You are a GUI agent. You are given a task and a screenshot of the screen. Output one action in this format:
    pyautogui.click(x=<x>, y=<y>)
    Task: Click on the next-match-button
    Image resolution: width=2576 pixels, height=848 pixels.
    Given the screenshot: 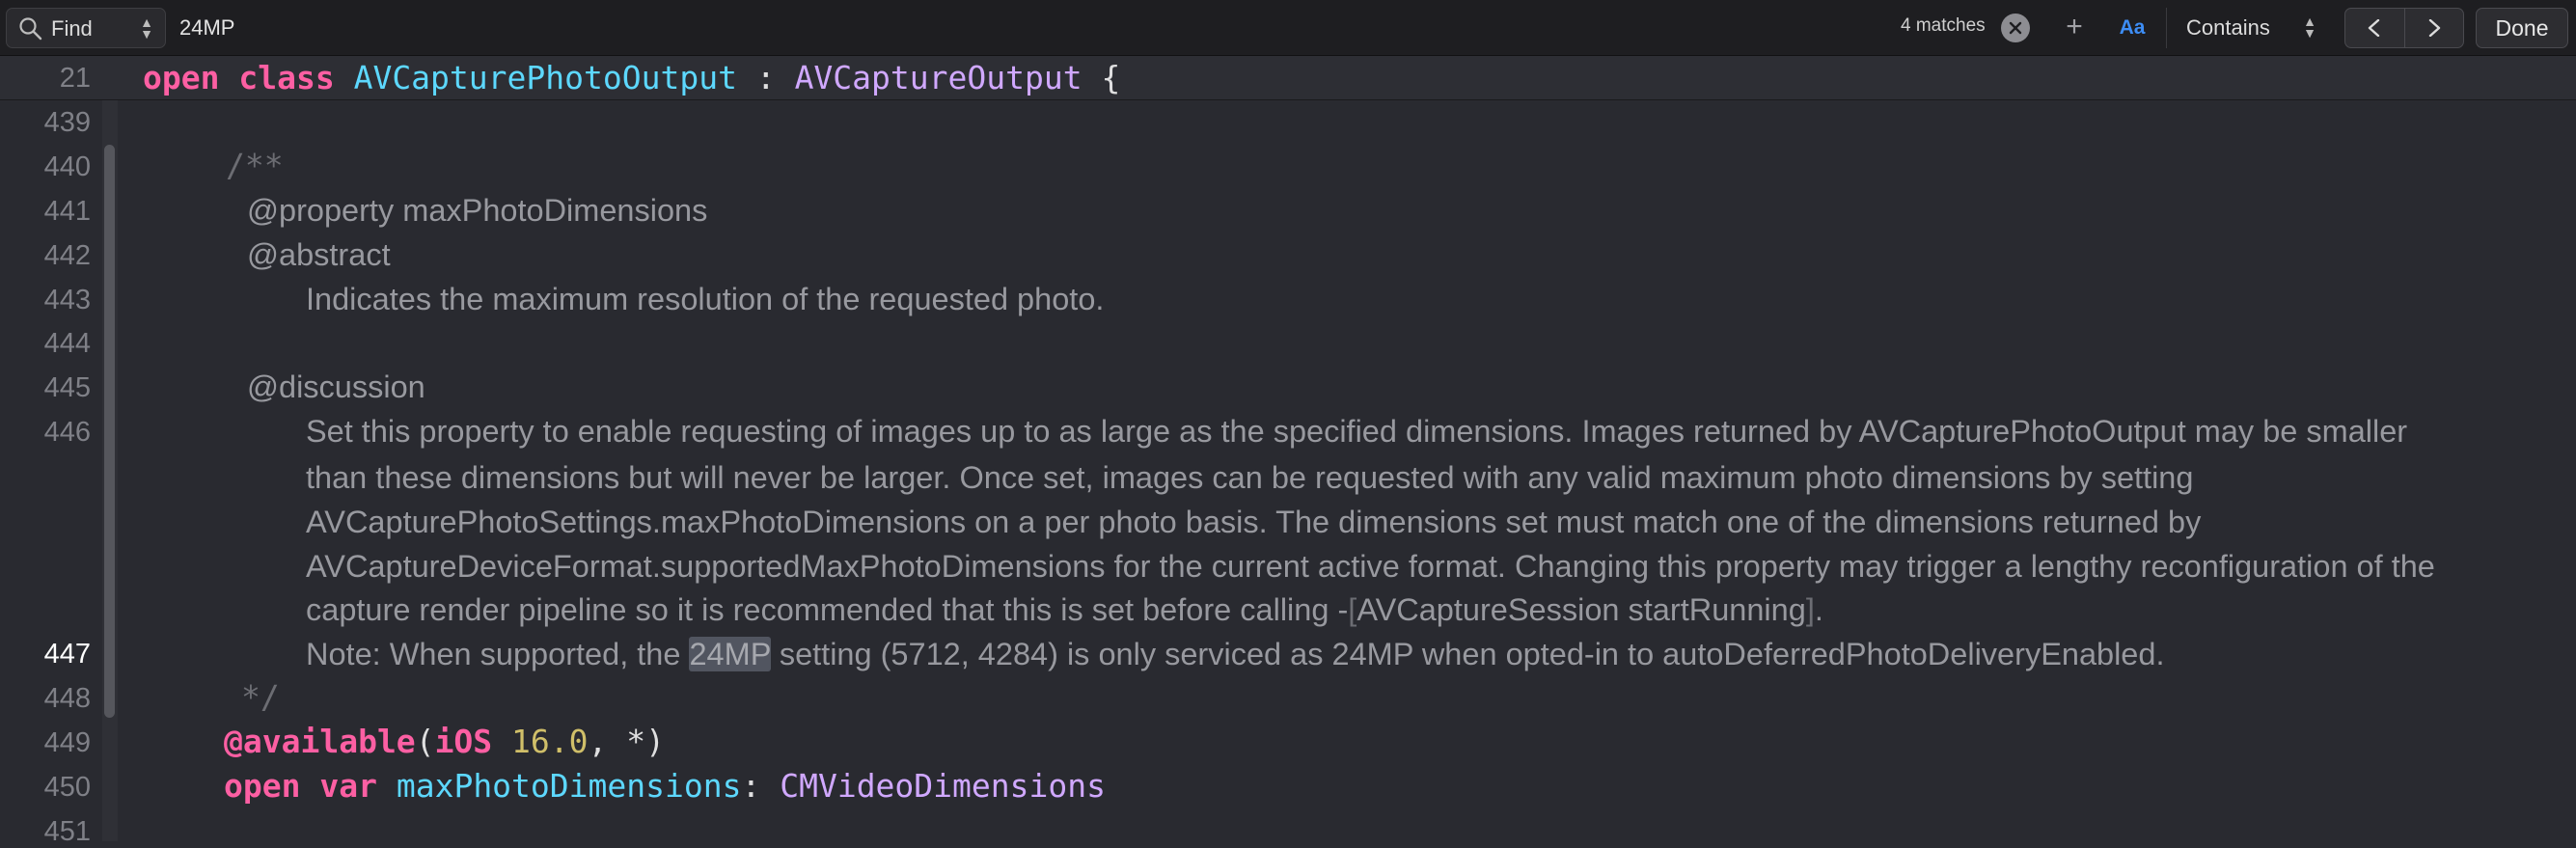 What is the action you would take?
    pyautogui.click(x=2435, y=28)
    